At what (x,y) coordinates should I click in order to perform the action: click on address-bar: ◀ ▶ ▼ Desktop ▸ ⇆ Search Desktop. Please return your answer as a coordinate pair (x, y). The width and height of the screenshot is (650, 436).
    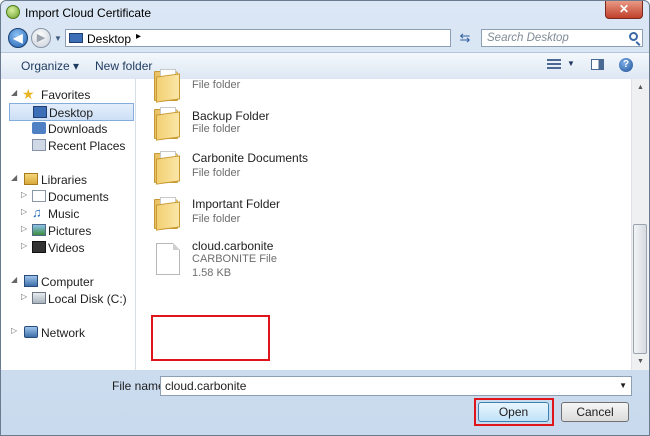
    Looking at the image, I should click on (325, 38).